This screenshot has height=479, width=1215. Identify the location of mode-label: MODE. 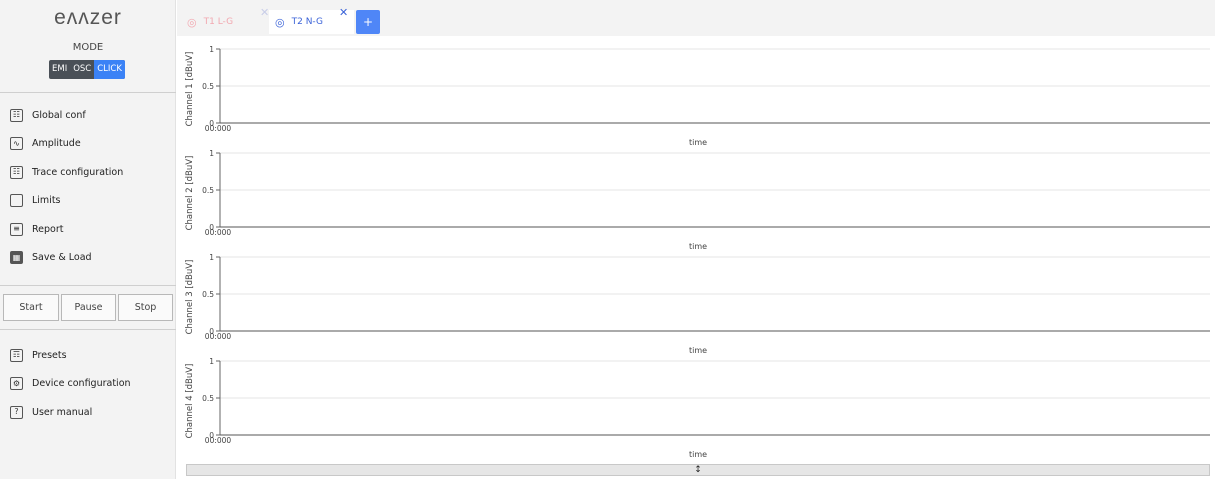
(88, 47).